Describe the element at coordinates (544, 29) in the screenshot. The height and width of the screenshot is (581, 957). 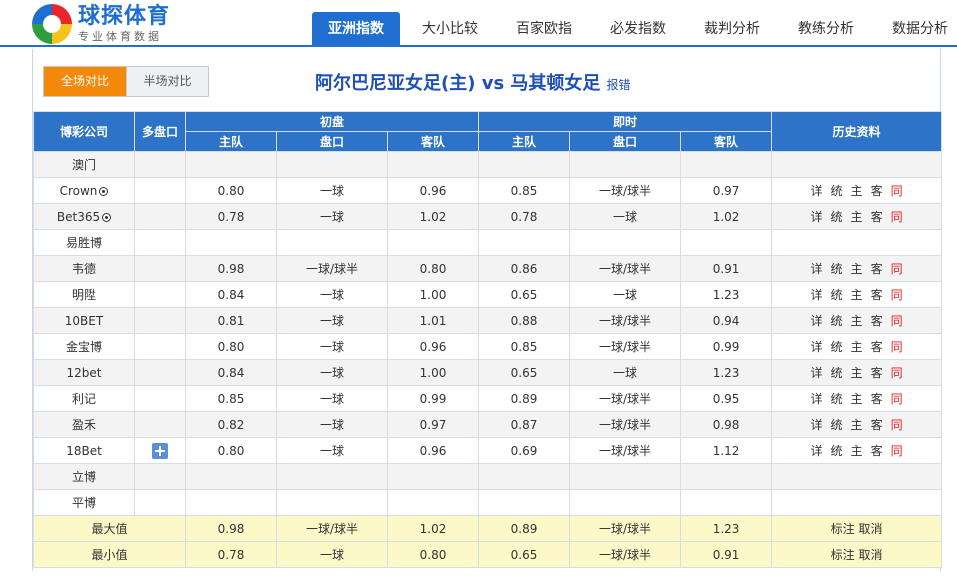
I see `tab-european-odds: 百家欧指` at that location.